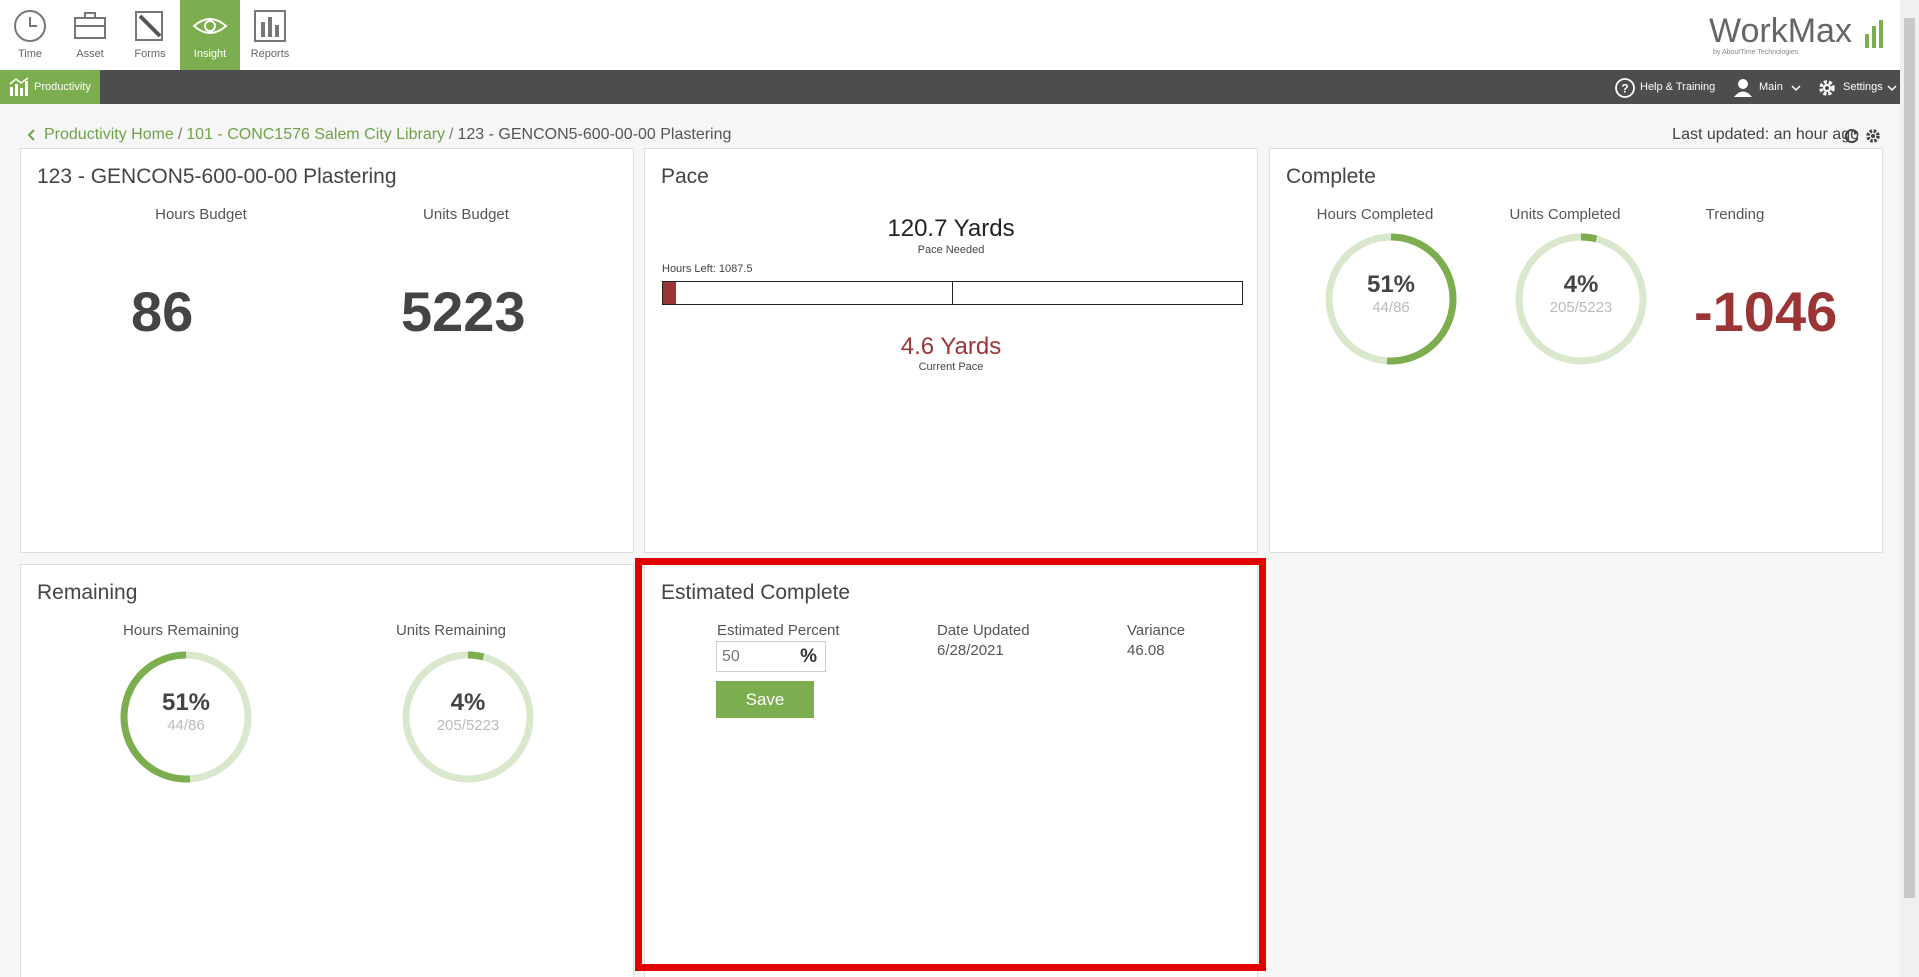  What do you see at coordinates (90, 54) in the screenshot?
I see `nav-asset-label: Asset` at bounding box center [90, 54].